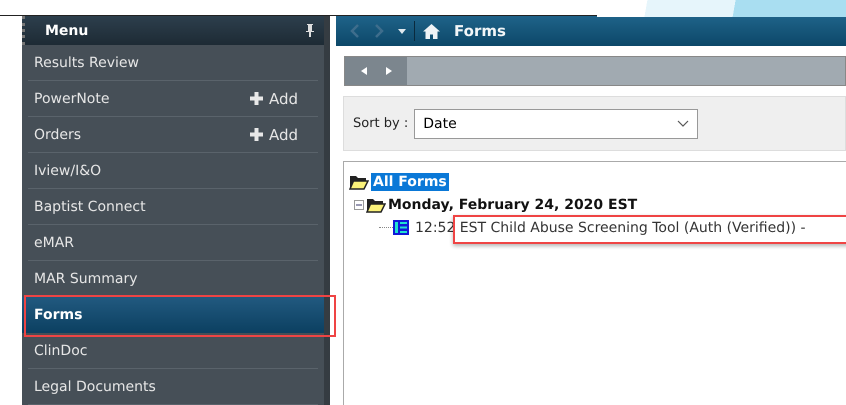 Image resolution: width=846 pixels, height=405 pixels. Describe the element at coordinates (556, 123) in the screenshot. I see `sort-dropdown: Date` at that location.